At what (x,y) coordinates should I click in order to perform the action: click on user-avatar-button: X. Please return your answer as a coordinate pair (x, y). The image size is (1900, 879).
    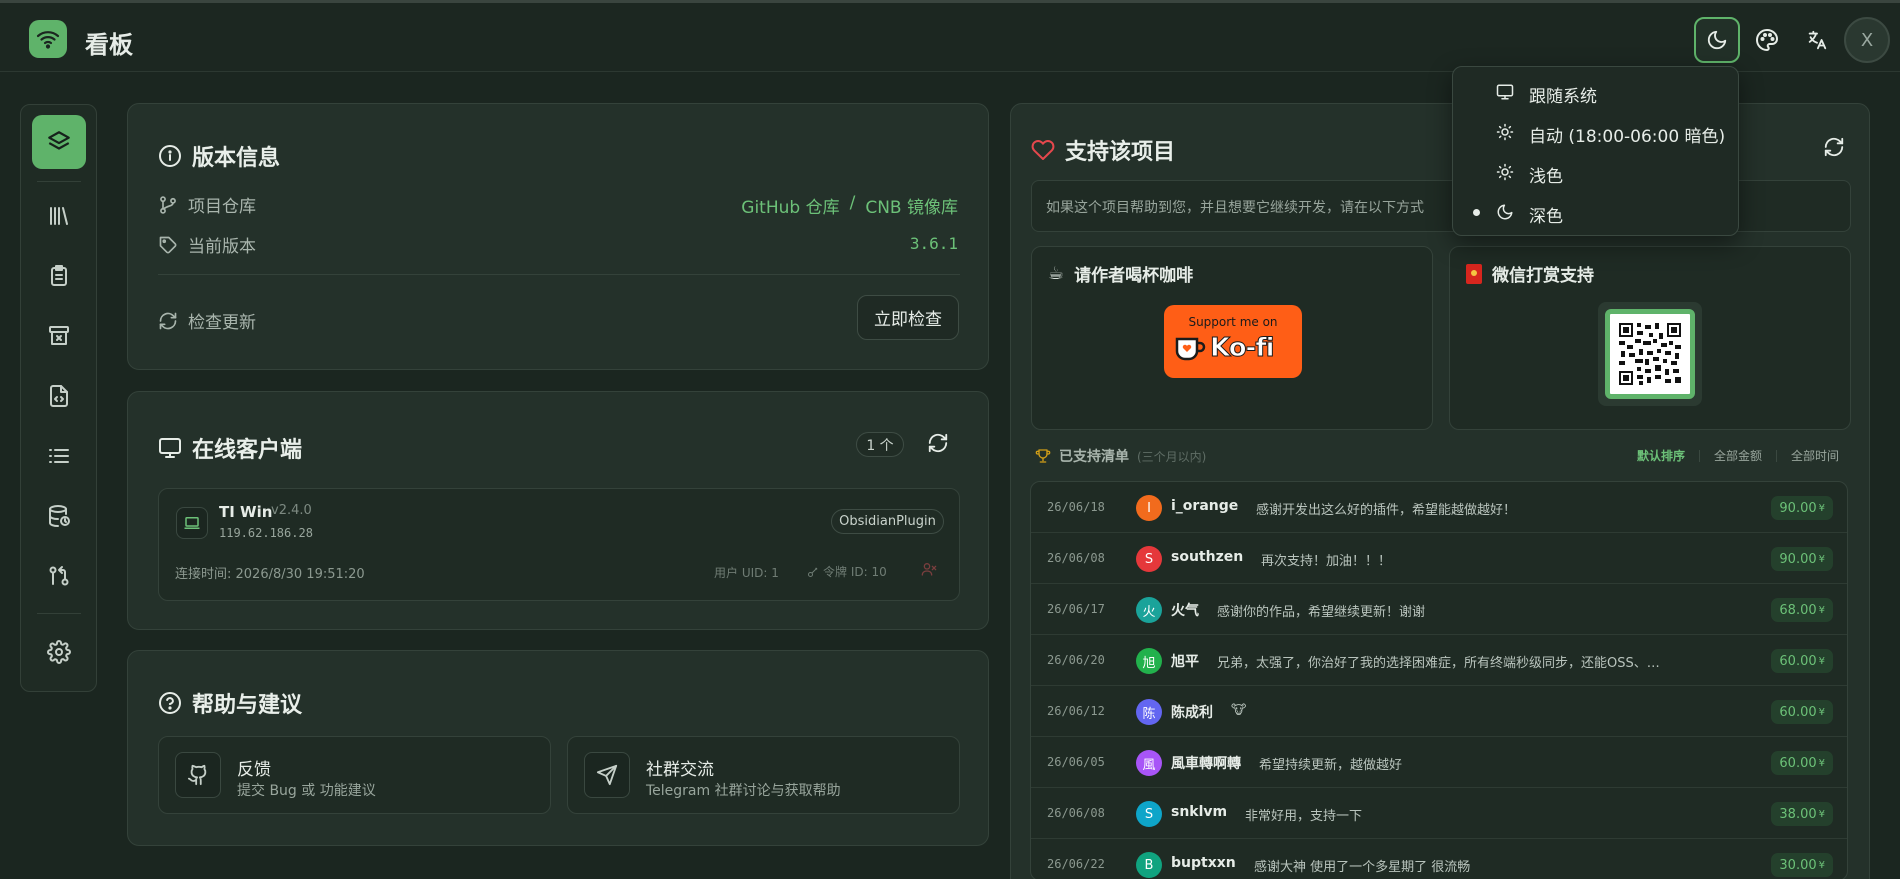
    Looking at the image, I should click on (1867, 40).